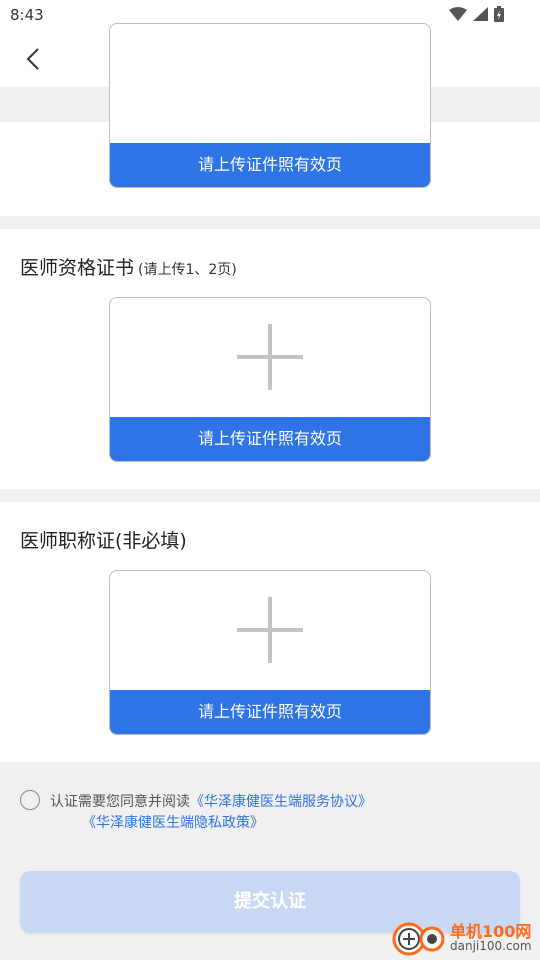 The height and width of the screenshot is (960, 540). I want to click on upload-card-qualification: 请上传证件照有效页, so click(270, 379).